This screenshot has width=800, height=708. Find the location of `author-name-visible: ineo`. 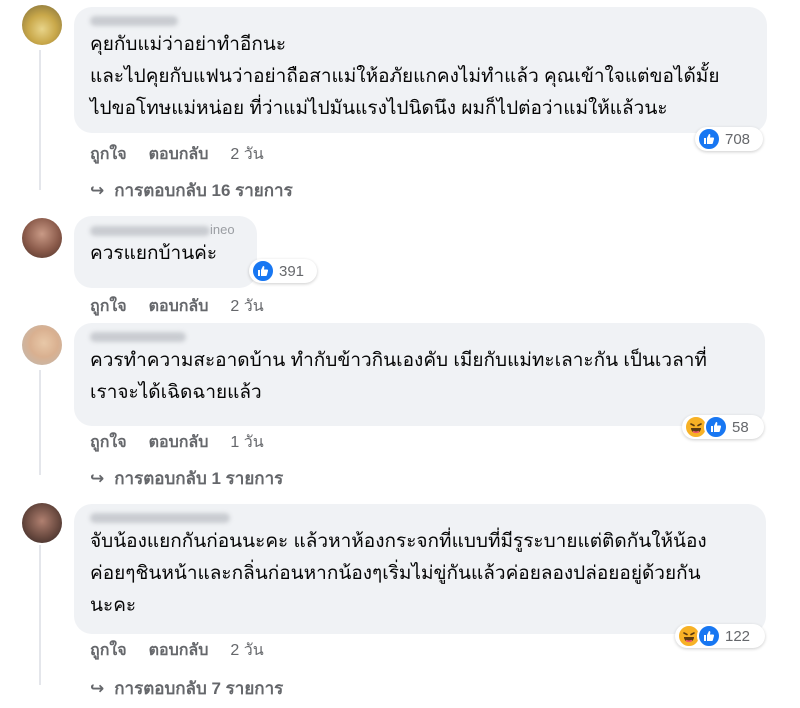

author-name-visible: ineo is located at coordinates (222, 229).